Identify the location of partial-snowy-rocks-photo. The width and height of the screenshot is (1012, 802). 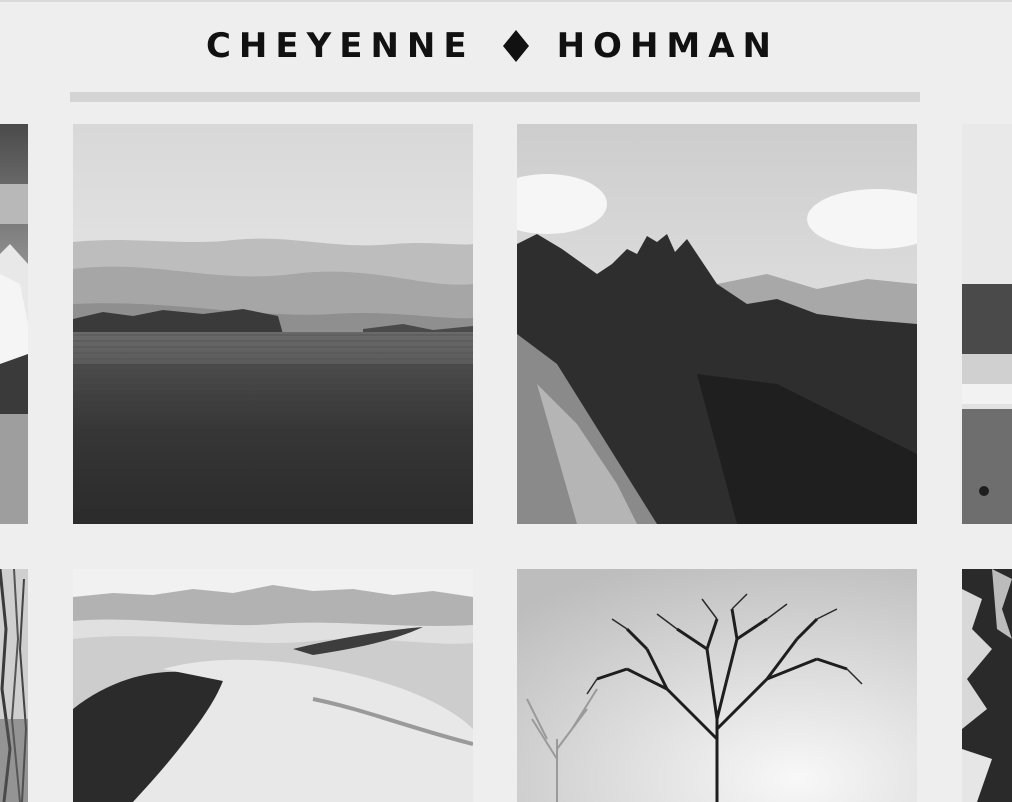
(987, 685).